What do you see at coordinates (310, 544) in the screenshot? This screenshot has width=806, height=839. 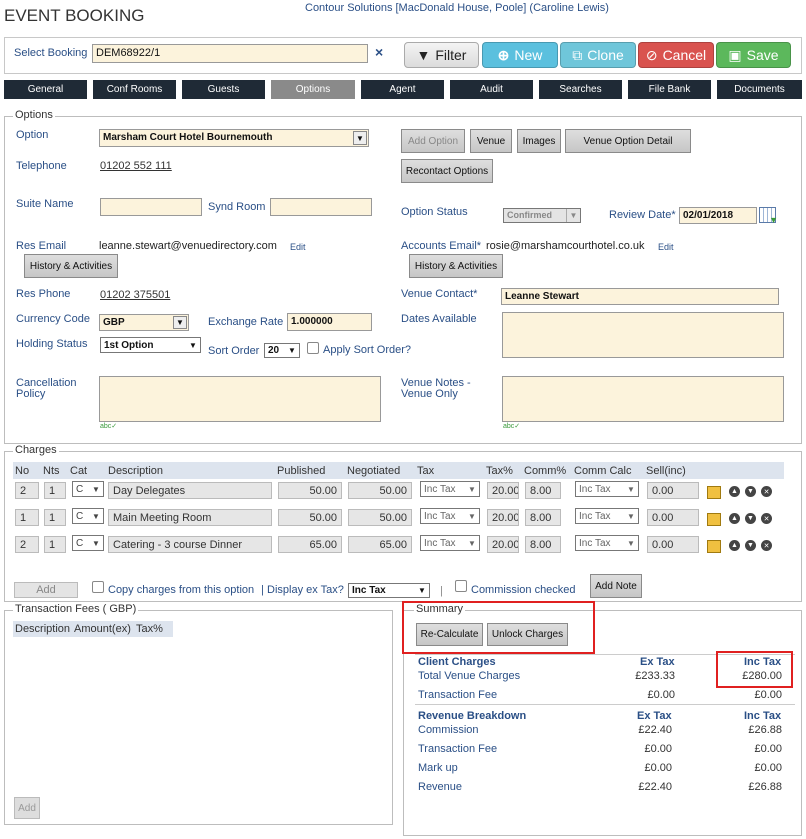 I see `row-published-input: 65.00` at bounding box center [310, 544].